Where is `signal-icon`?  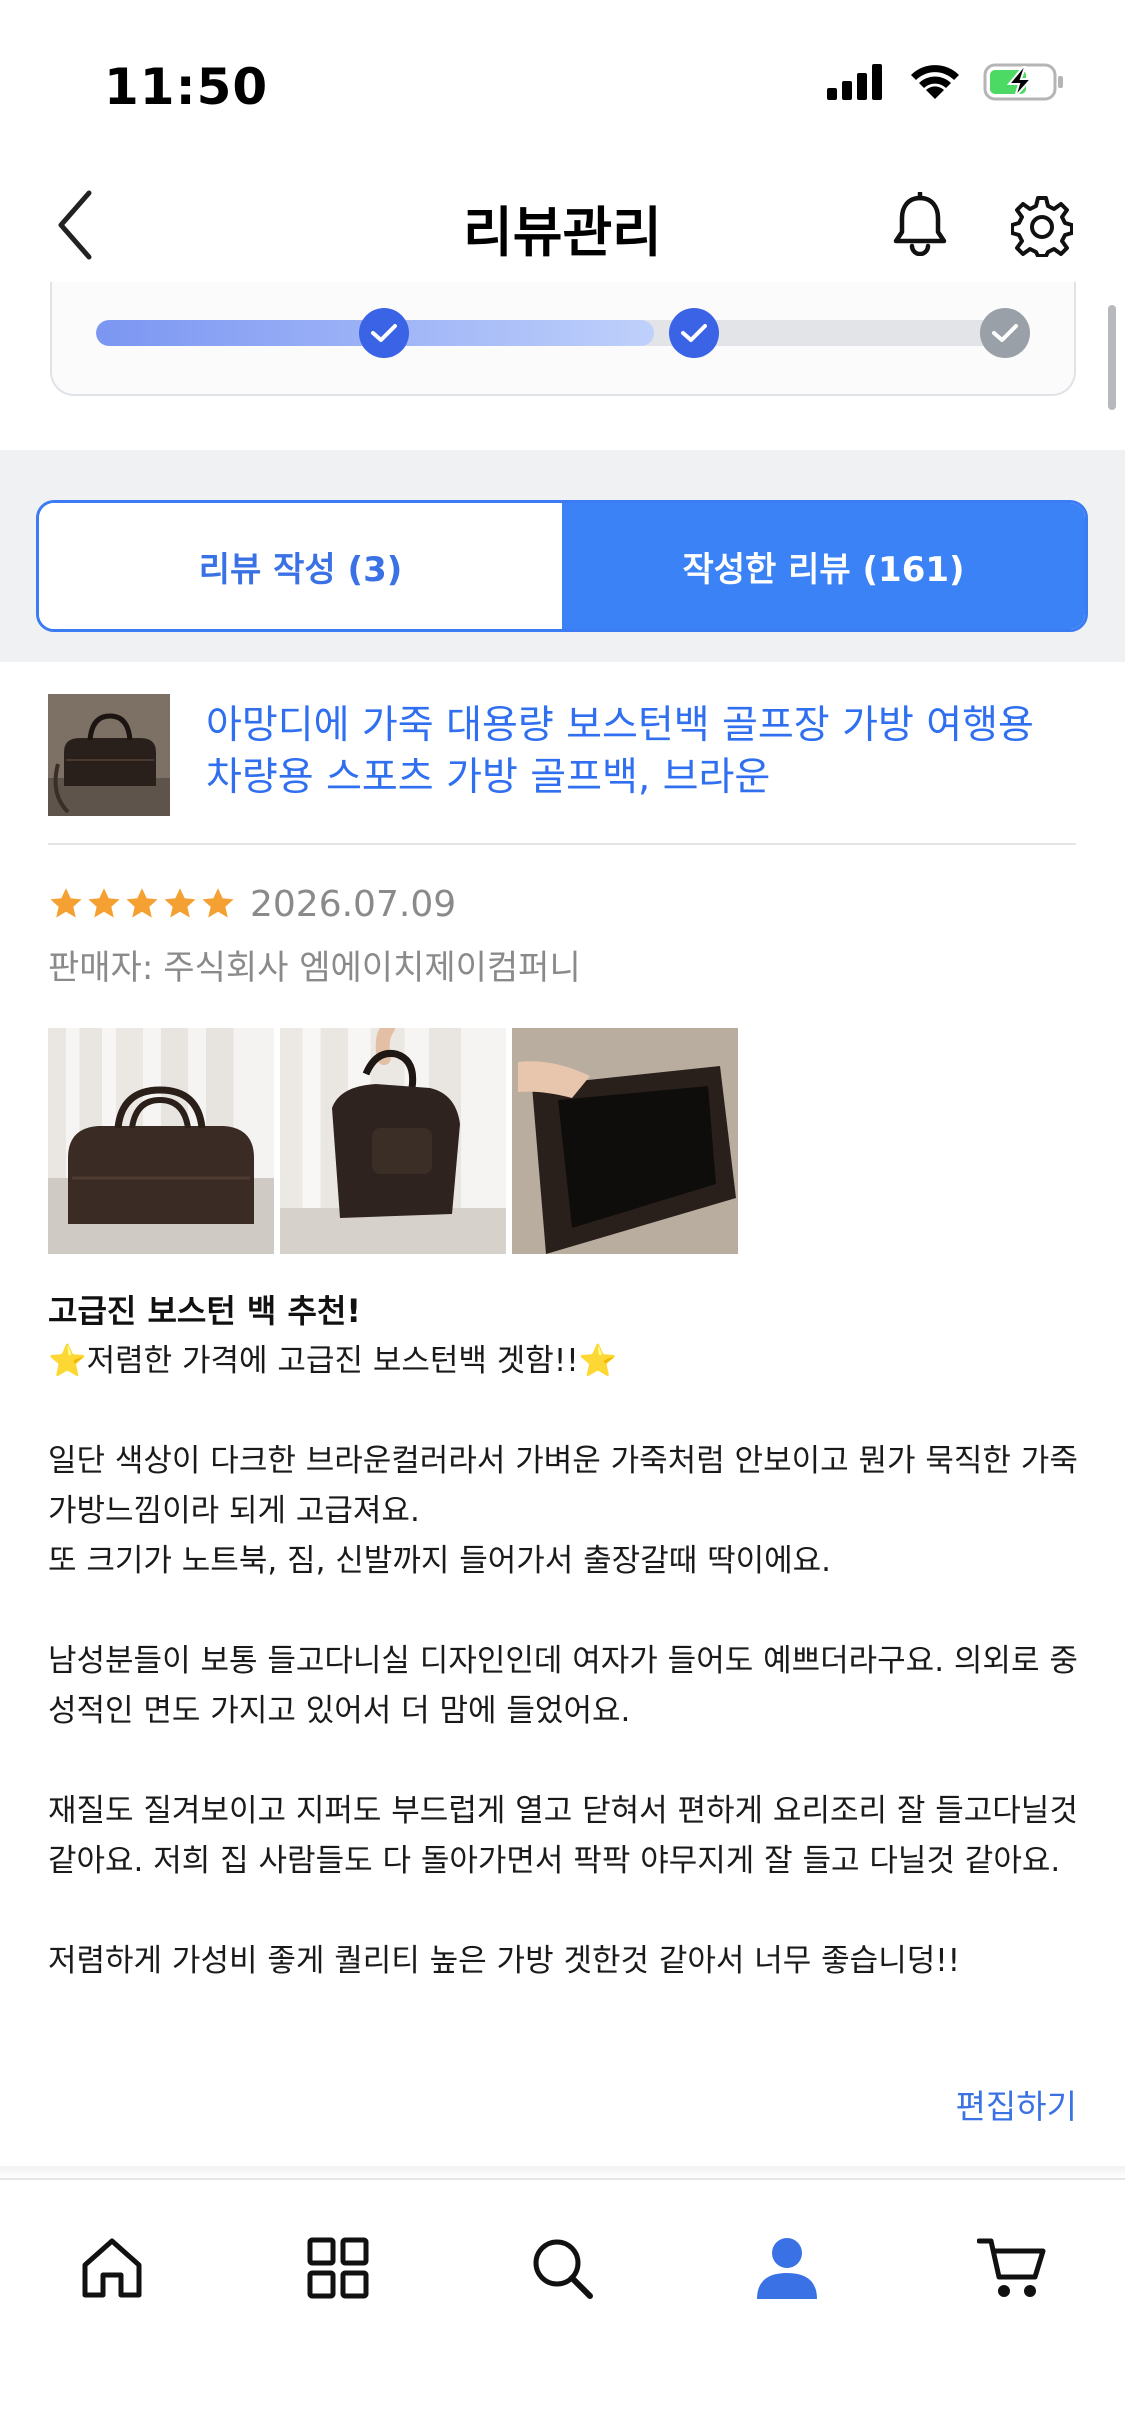
signal-icon is located at coordinates (857, 84).